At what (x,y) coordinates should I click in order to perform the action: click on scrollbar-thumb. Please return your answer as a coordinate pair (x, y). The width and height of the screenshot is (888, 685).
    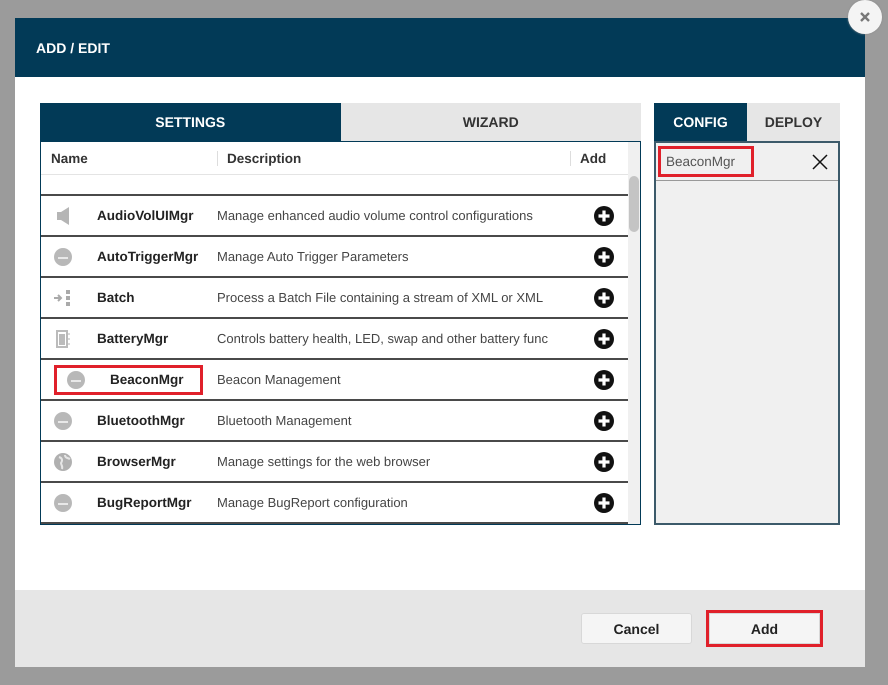
    Looking at the image, I should click on (634, 204).